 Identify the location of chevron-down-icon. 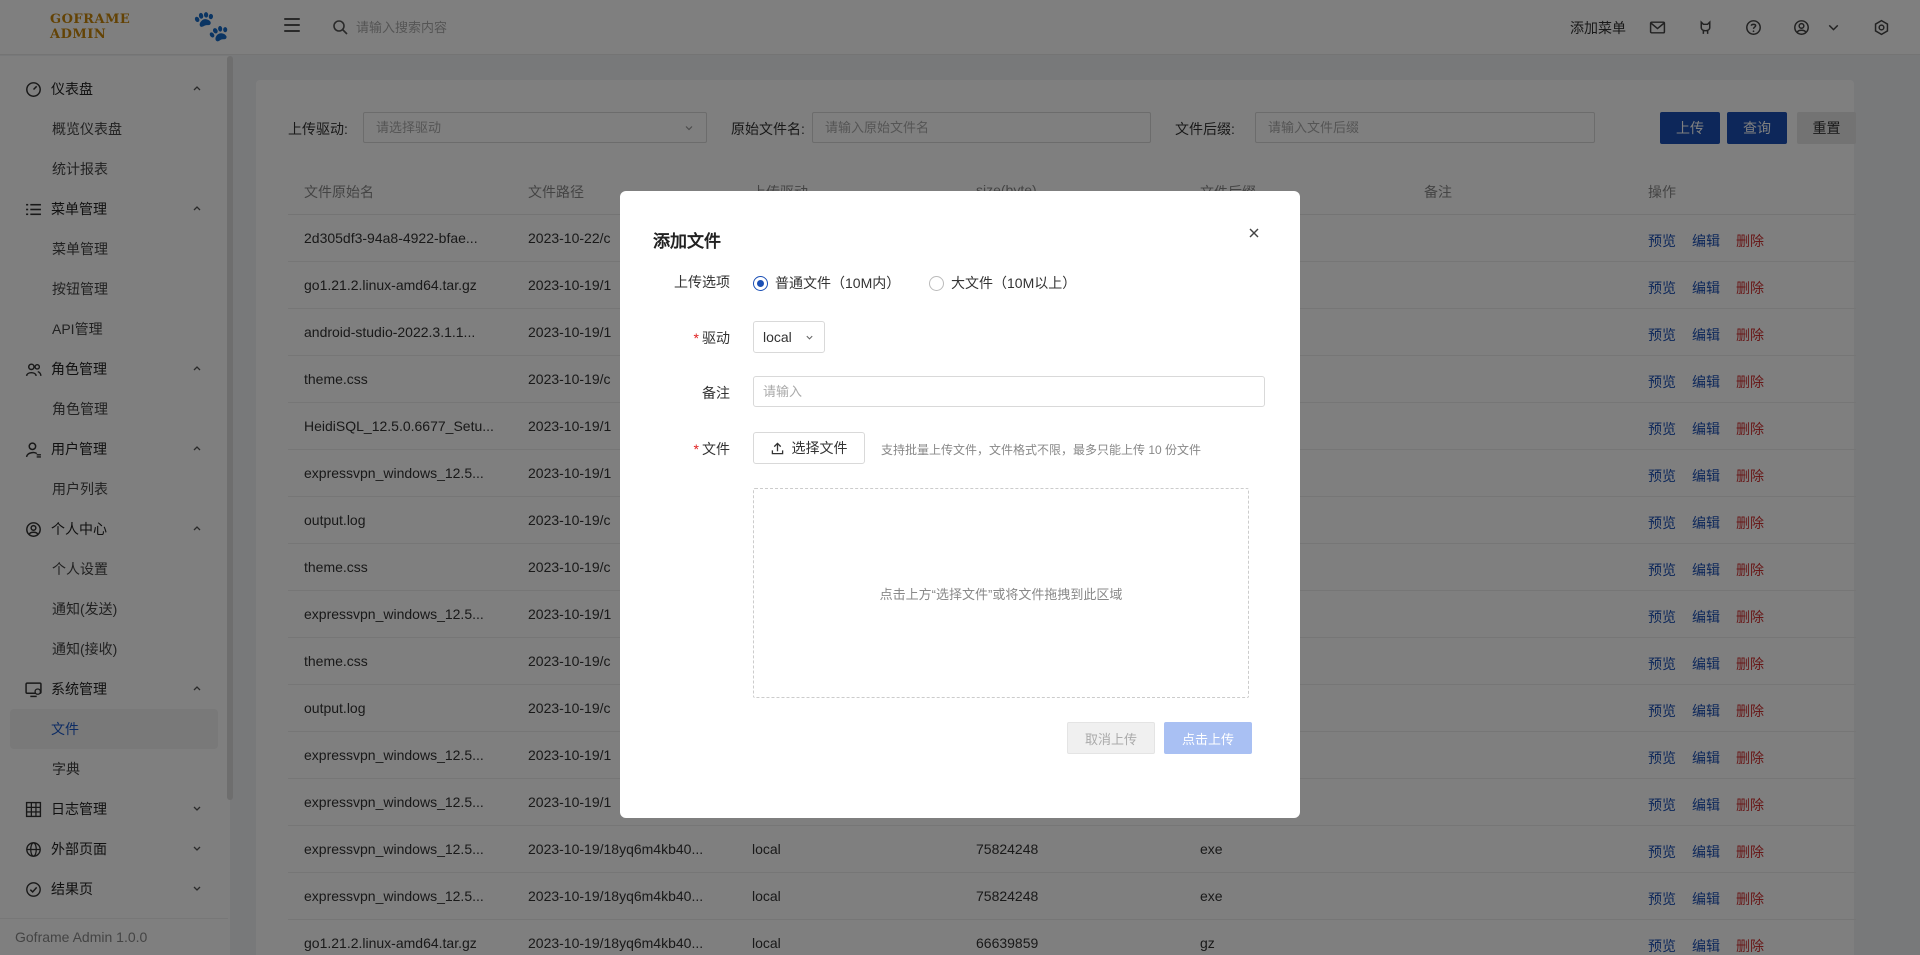
(809, 337).